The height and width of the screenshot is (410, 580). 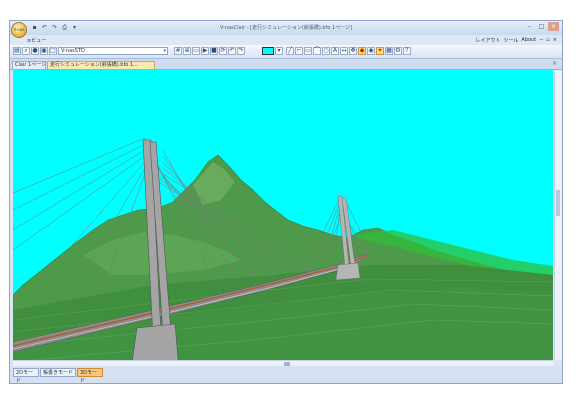 What do you see at coordinates (547, 40) in the screenshot?
I see `doc-restore-button: ▫` at bounding box center [547, 40].